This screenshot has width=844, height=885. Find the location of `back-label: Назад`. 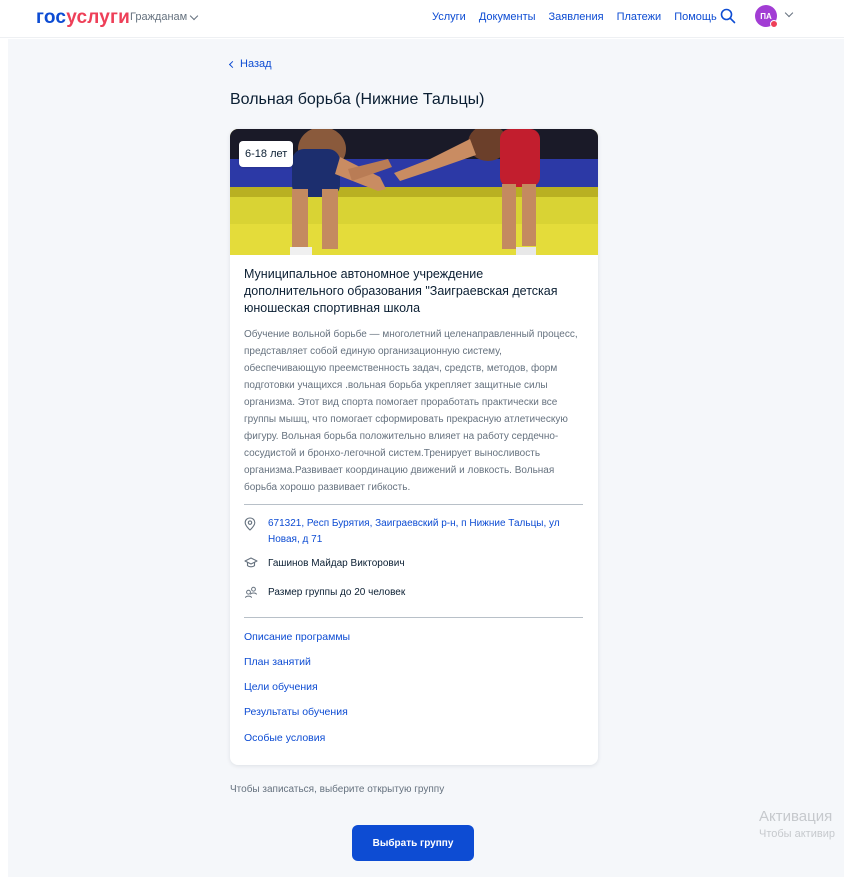

back-label: Назад is located at coordinates (256, 64).